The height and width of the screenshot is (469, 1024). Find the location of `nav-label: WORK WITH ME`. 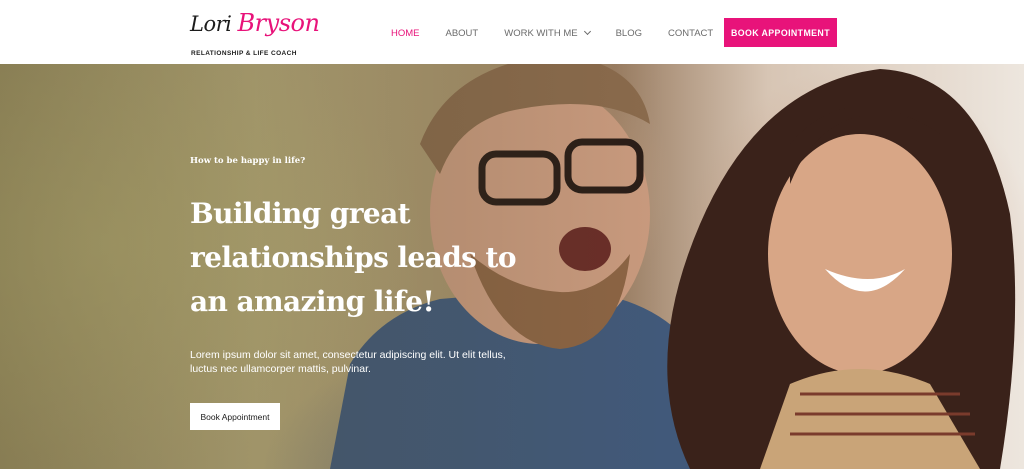

nav-label: WORK WITH ME is located at coordinates (541, 33).